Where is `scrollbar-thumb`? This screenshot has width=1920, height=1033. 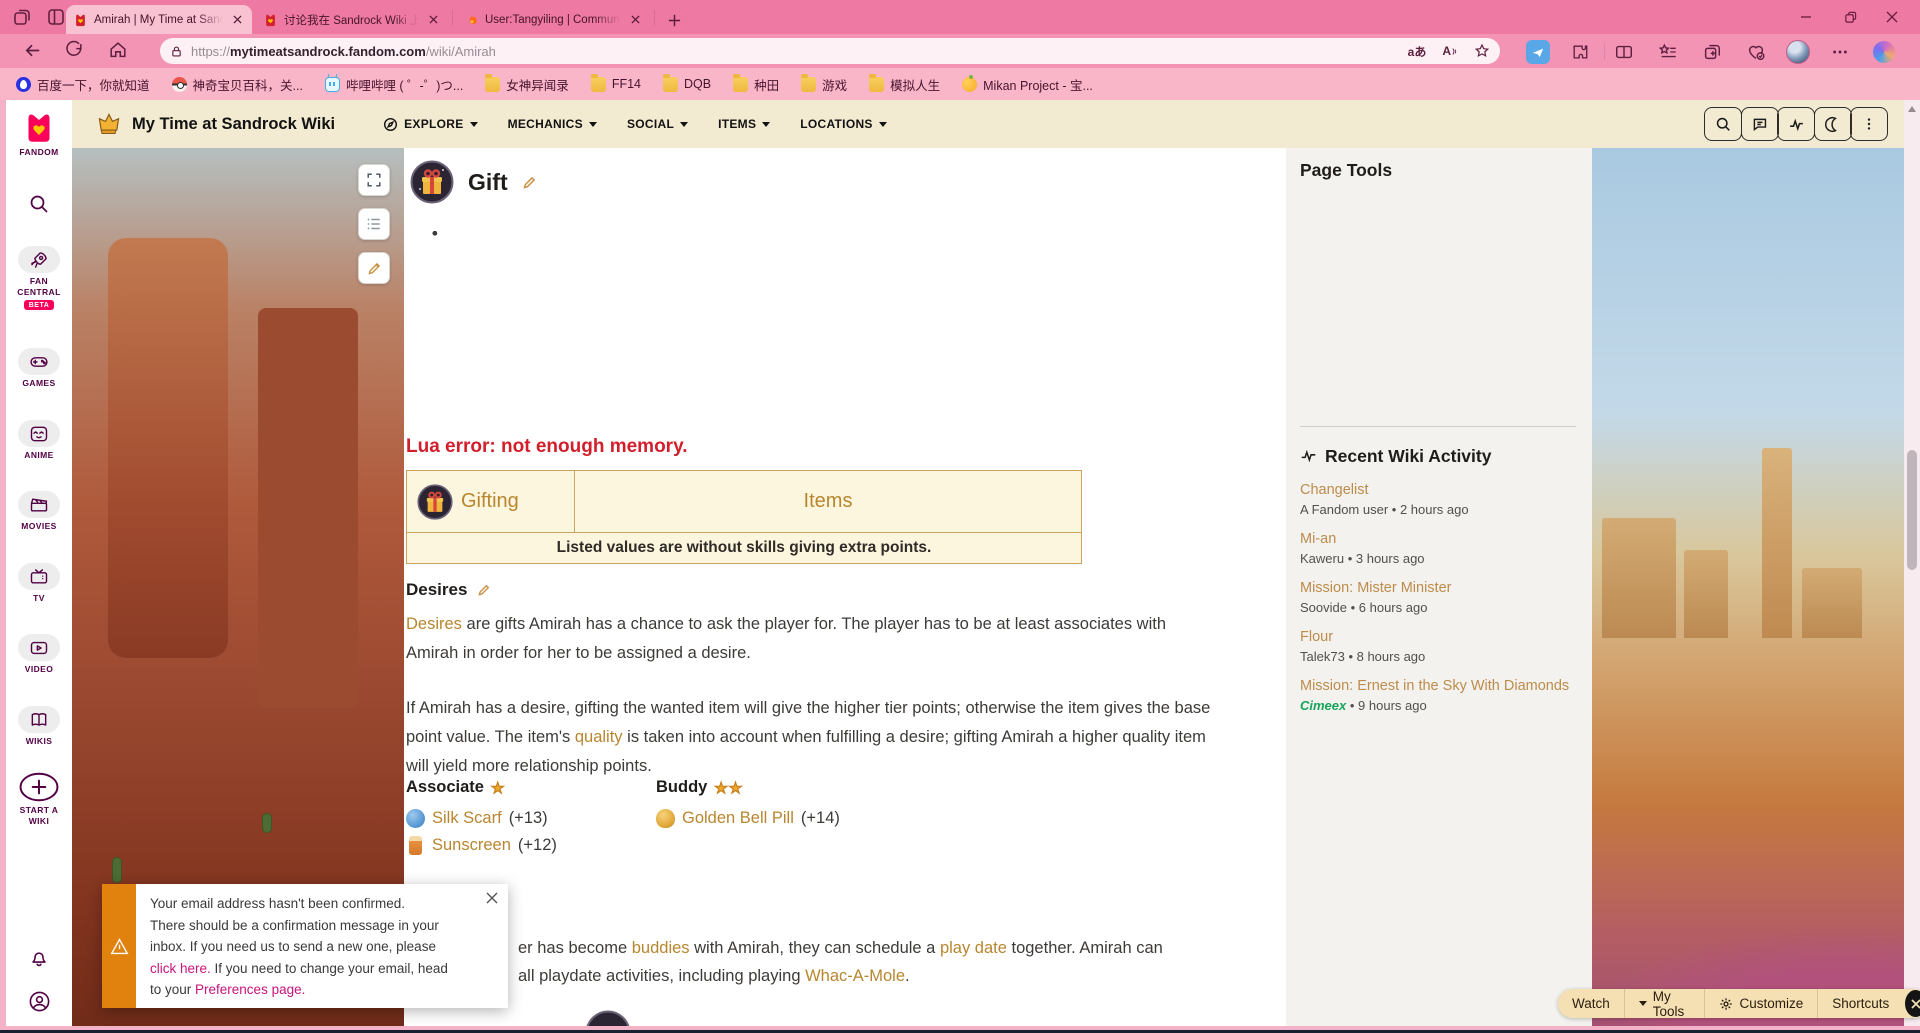 scrollbar-thumb is located at coordinates (1912, 510).